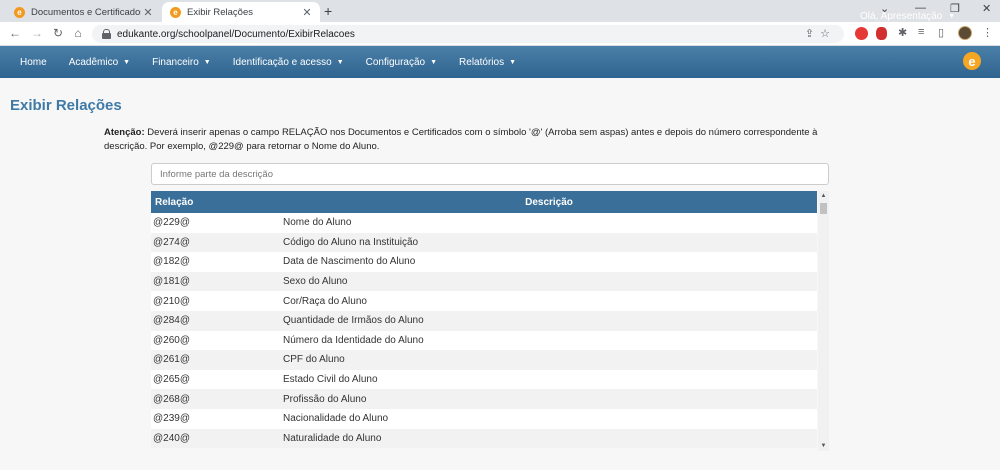  I want to click on relation-code: @240@, so click(171, 438).